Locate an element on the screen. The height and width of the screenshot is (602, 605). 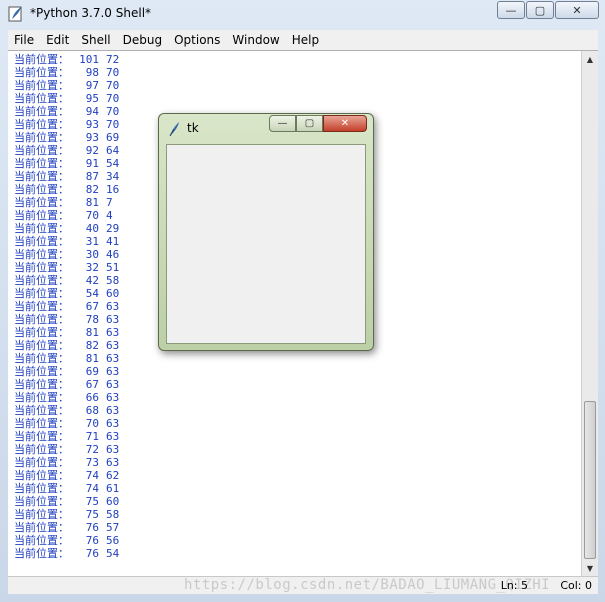
output-line: 当前位置： 98 70 is located at coordinates (66, 72).